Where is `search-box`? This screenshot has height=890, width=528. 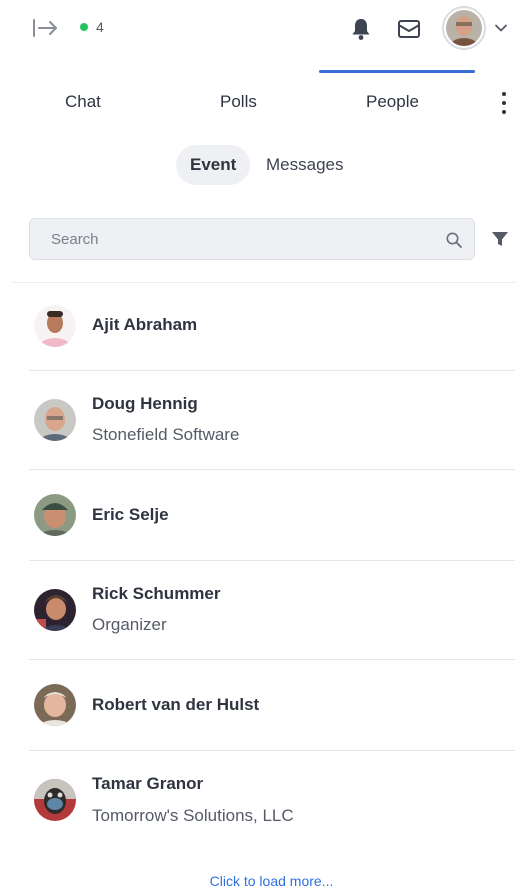
search-box is located at coordinates (252, 239).